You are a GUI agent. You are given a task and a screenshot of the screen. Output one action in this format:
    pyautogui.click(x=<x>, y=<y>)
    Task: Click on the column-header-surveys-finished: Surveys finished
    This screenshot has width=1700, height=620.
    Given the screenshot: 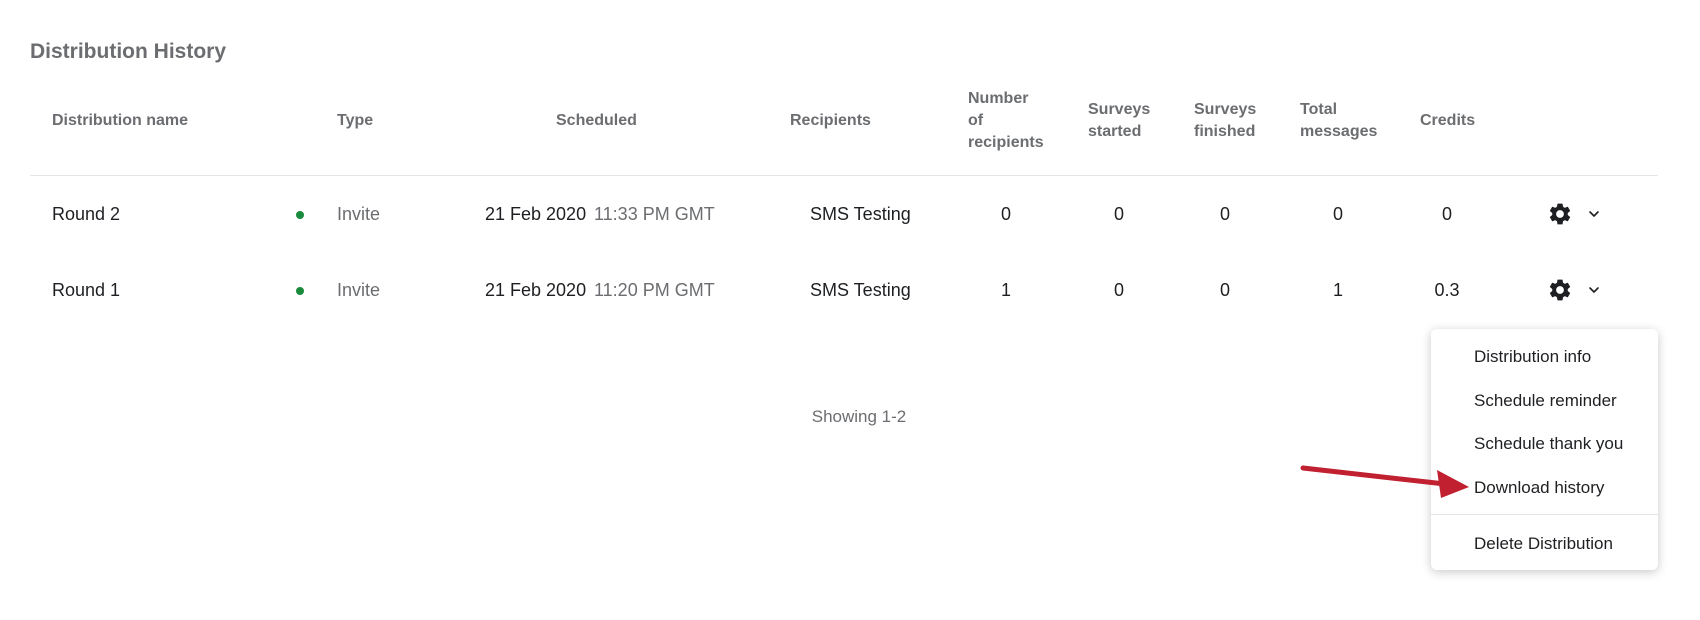 What is the action you would take?
    pyautogui.click(x=1225, y=121)
    